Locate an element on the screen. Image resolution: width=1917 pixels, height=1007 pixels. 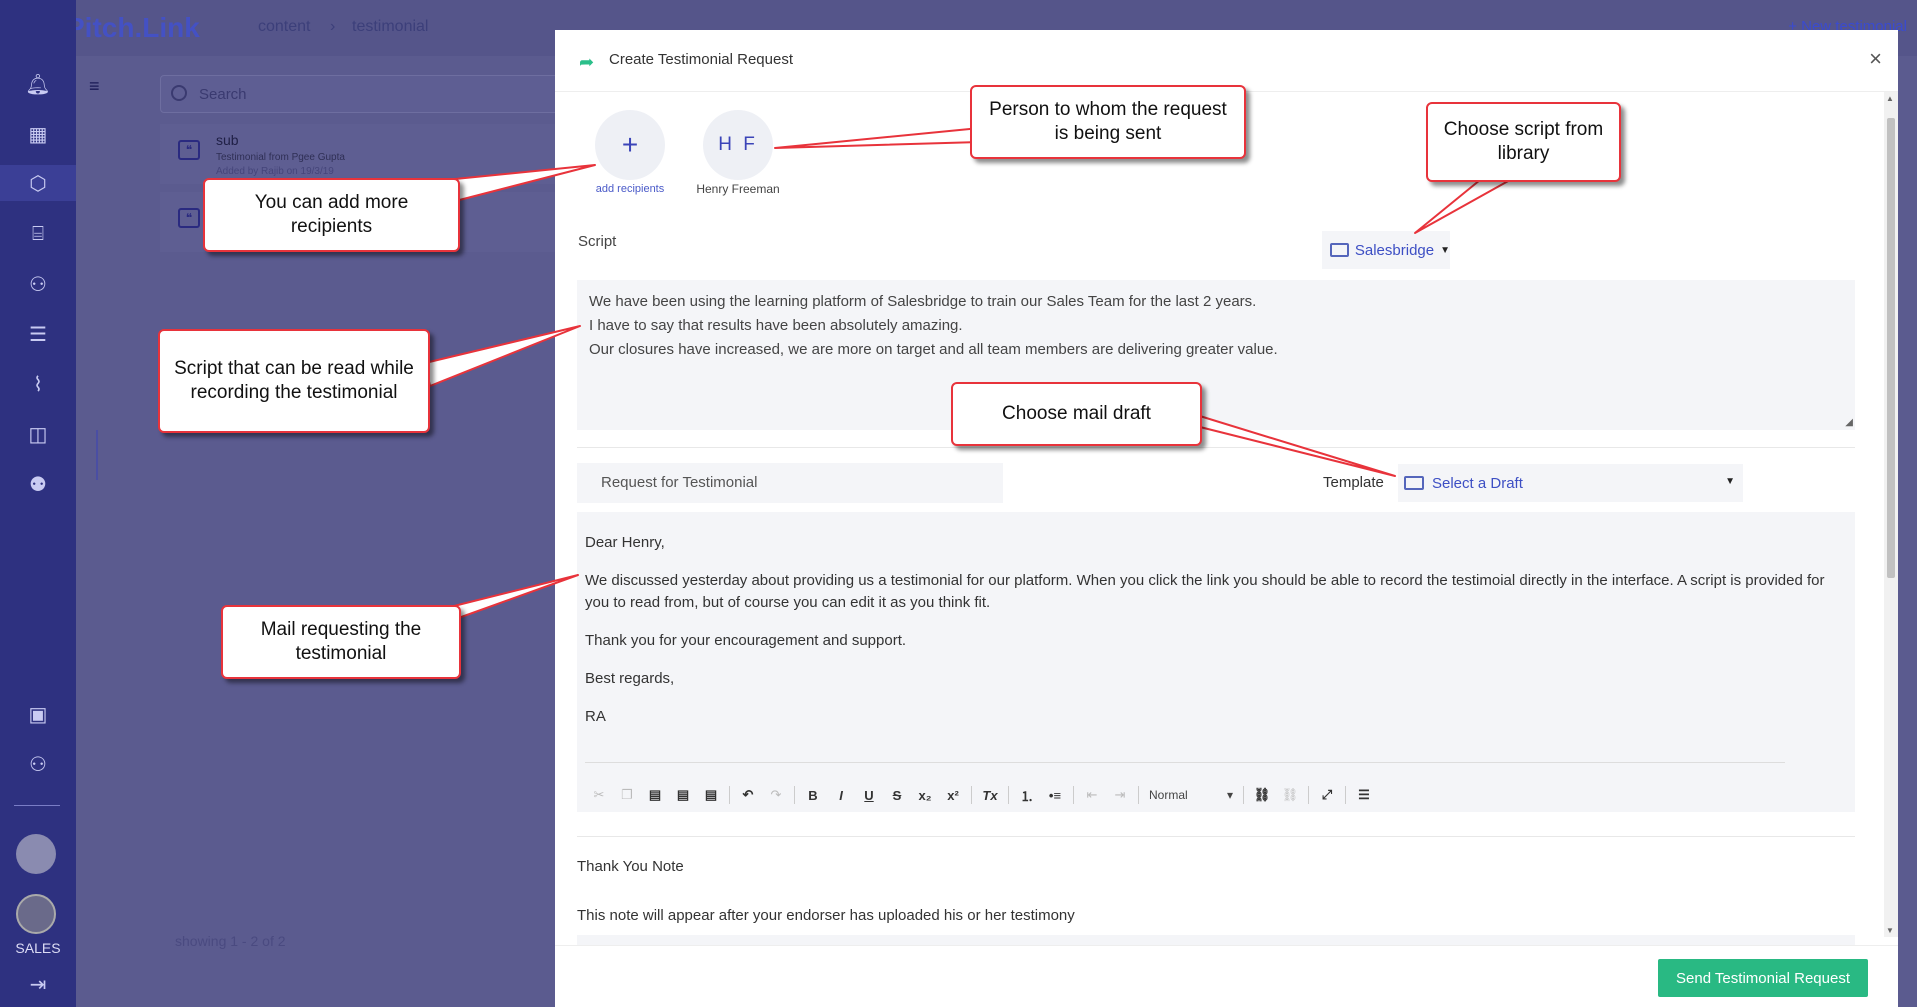
template-label: Template is located at coordinates (1353, 482).